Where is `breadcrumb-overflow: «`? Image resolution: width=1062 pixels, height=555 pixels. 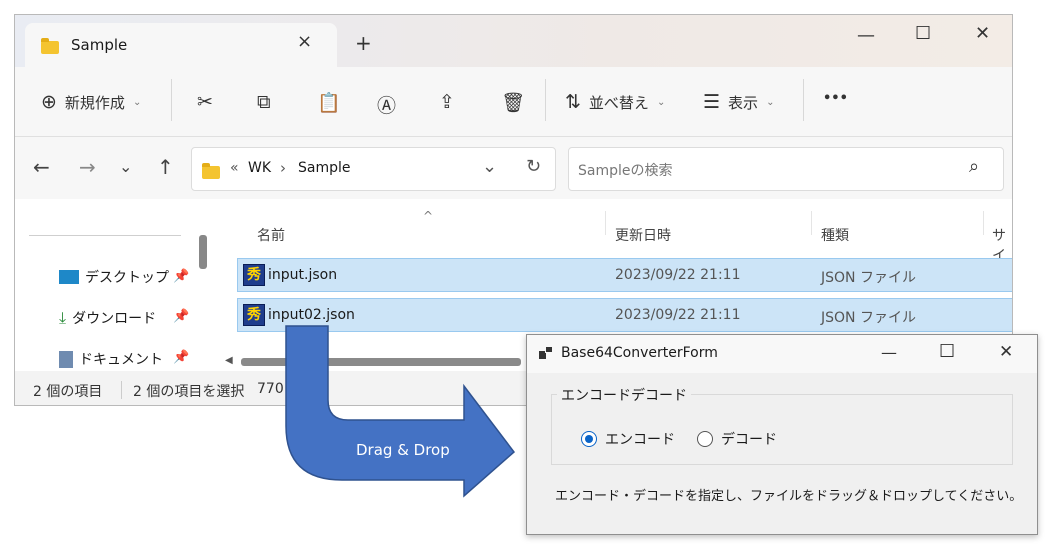
breadcrumb-overflow: « is located at coordinates (234, 168).